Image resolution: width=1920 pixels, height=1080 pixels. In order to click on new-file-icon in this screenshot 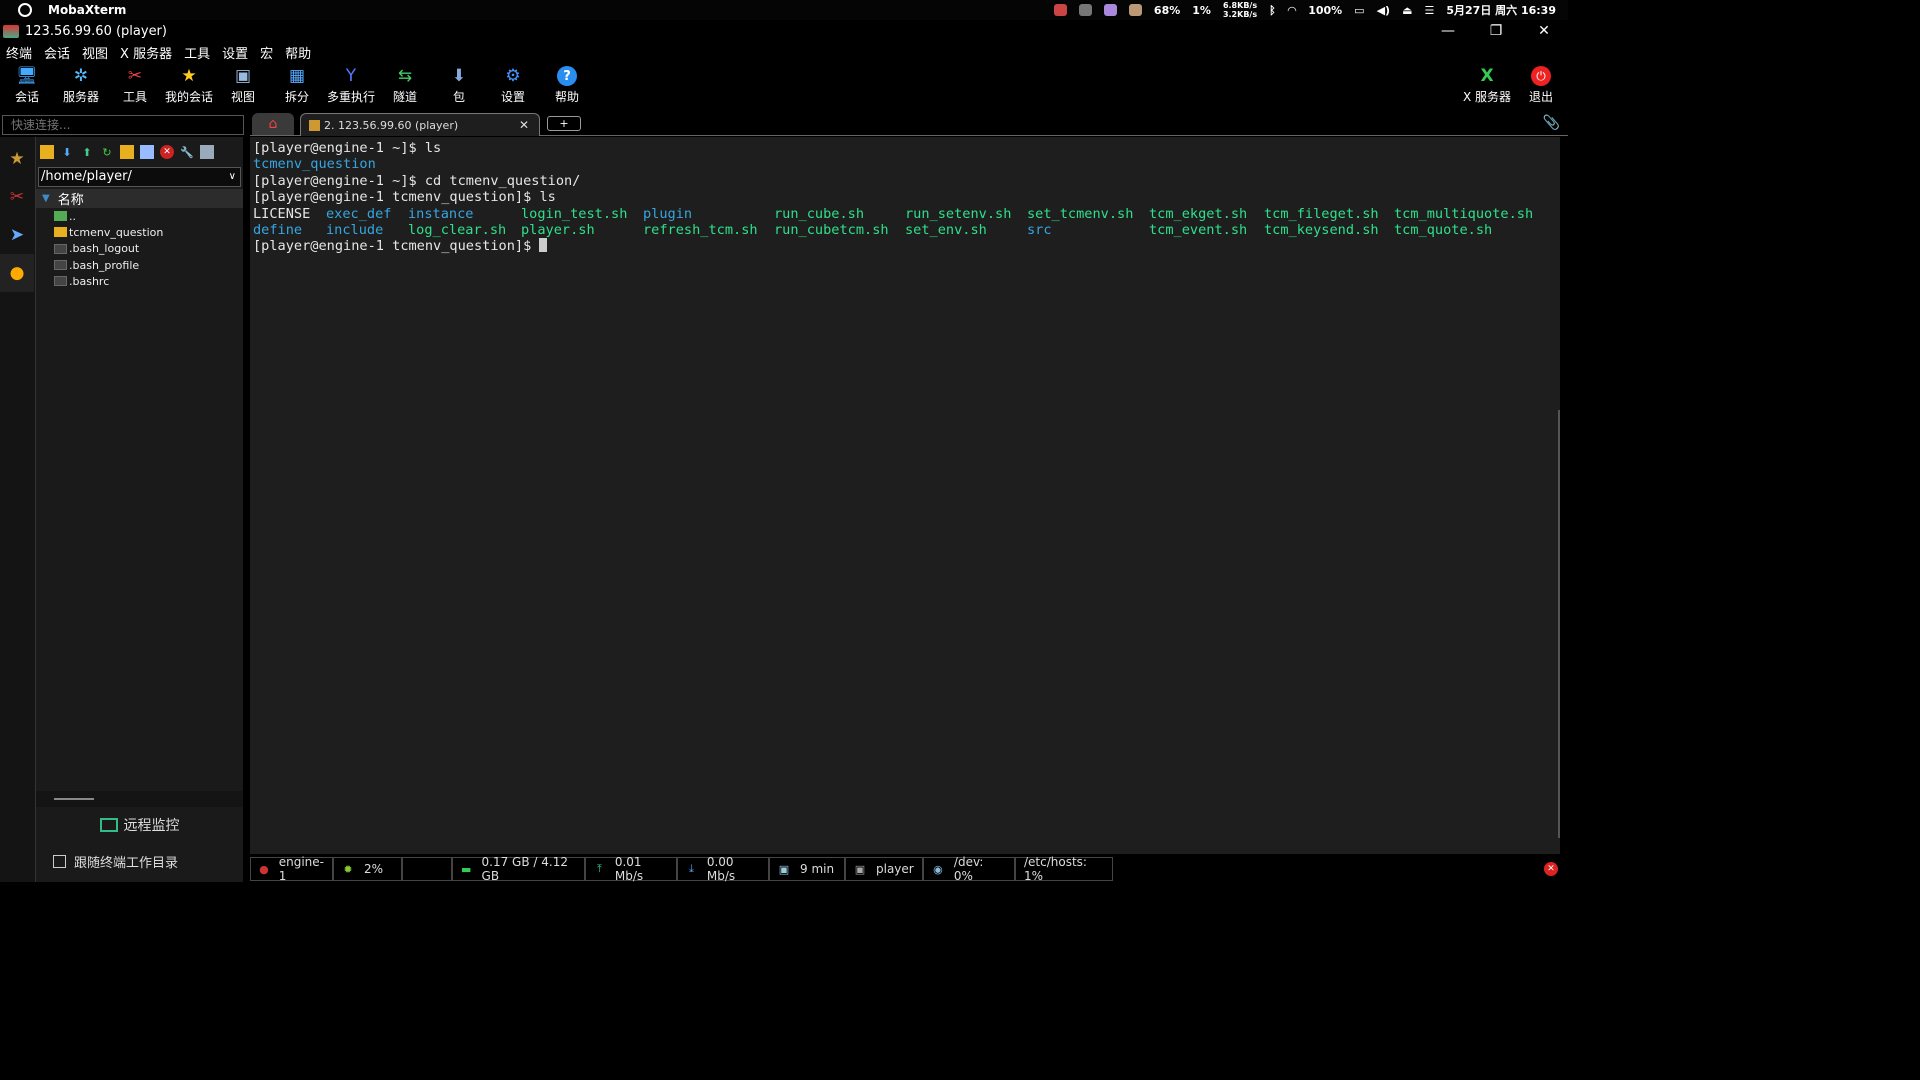, I will do `click(147, 152)`.